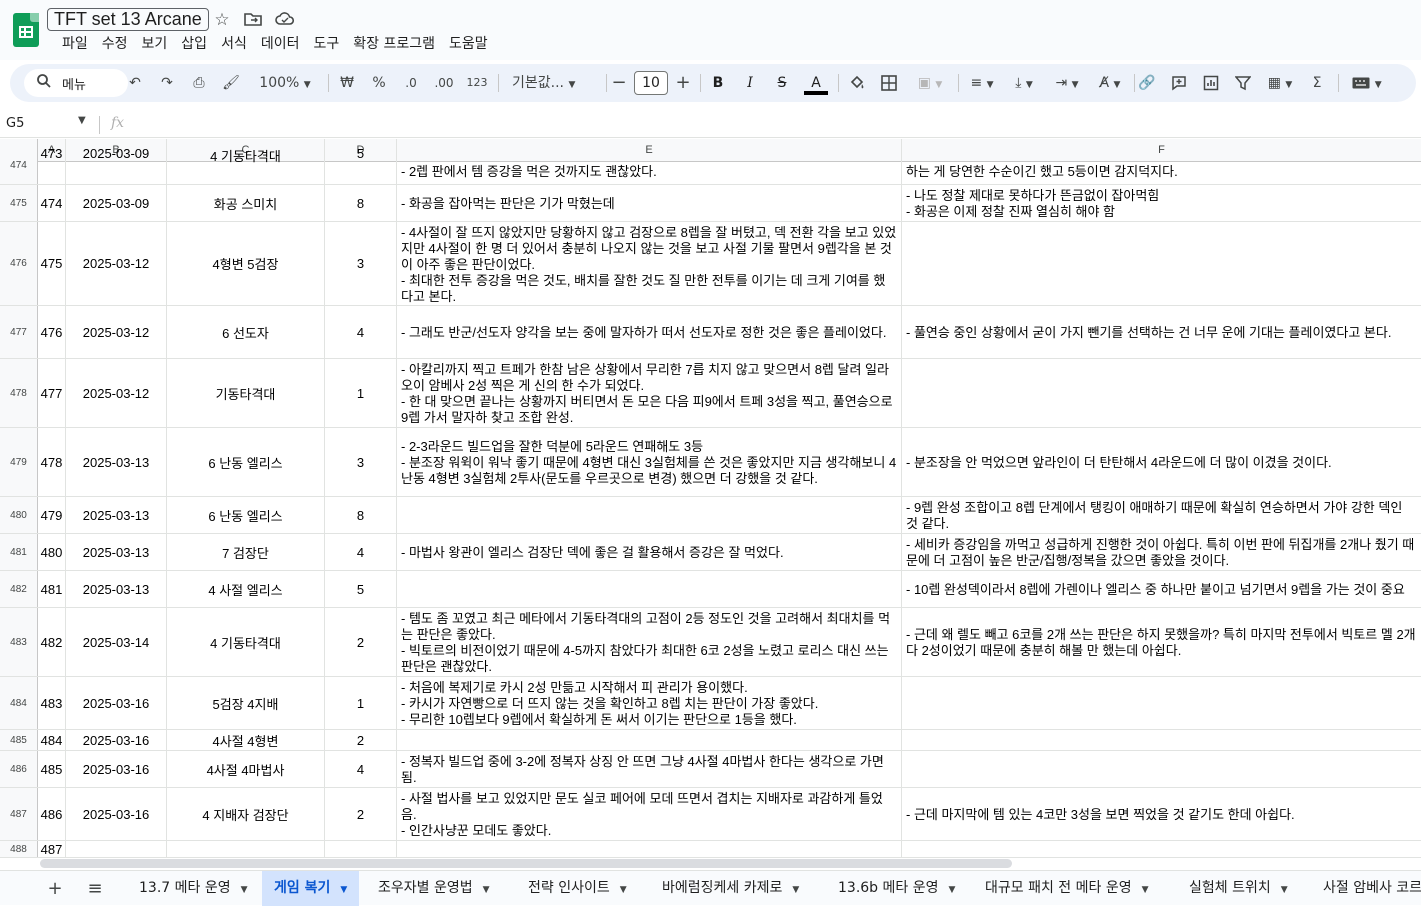  Describe the element at coordinates (167, 83) in the screenshot. I see `redo-icon: ↷` at that location.